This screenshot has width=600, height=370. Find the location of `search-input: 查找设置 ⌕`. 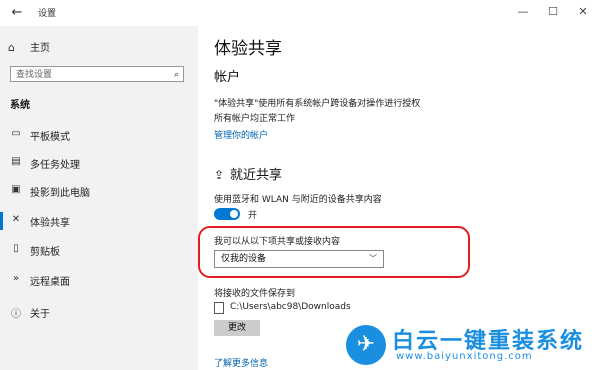

search-input: 查找设置 ⌕ is located at coordinates (97, 74).